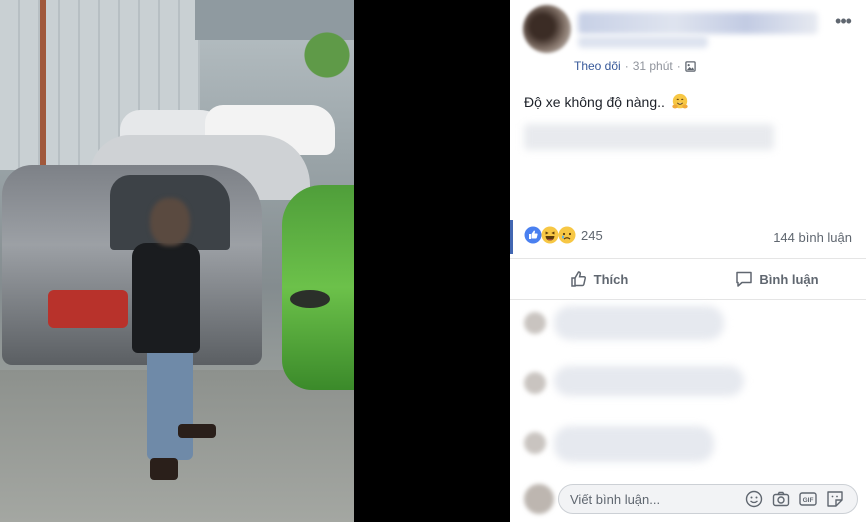  I want to click on haha-icon, so click(550, 235).